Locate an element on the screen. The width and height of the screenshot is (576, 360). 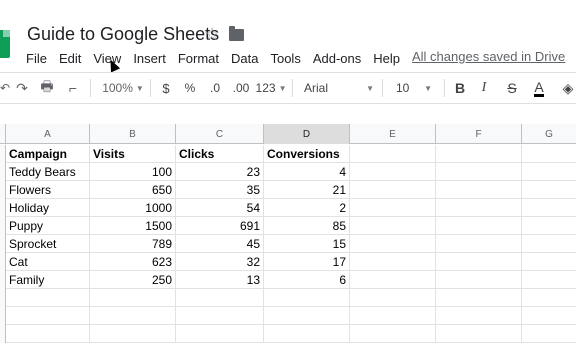
cell-conversions: 2 is located at coordinates (307, 208).